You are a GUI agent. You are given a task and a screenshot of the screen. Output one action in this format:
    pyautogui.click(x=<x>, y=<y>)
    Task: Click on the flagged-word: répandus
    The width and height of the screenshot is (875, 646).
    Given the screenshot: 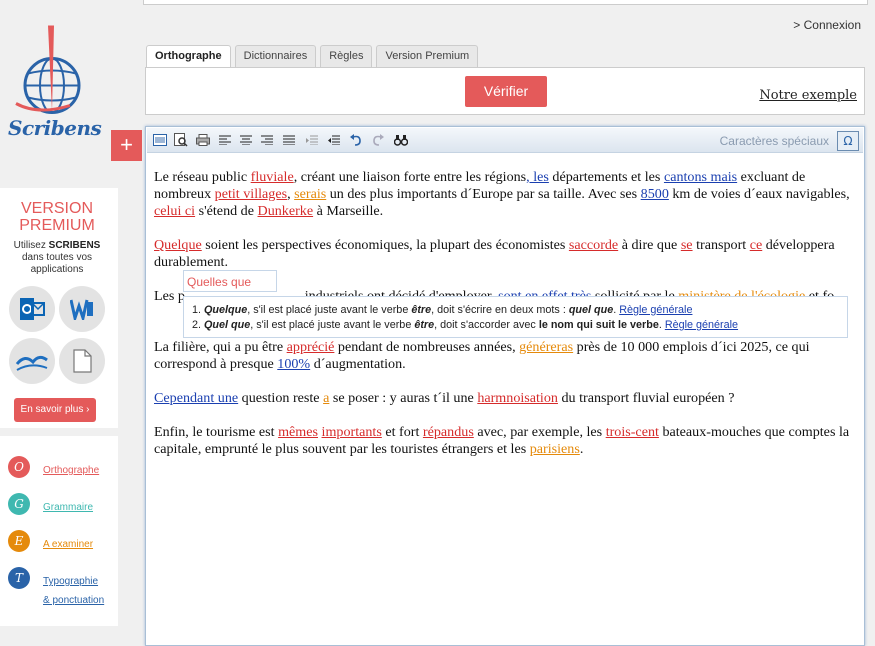 What is the action you would take?
    pyautogui.click(x=448, y=432)
    